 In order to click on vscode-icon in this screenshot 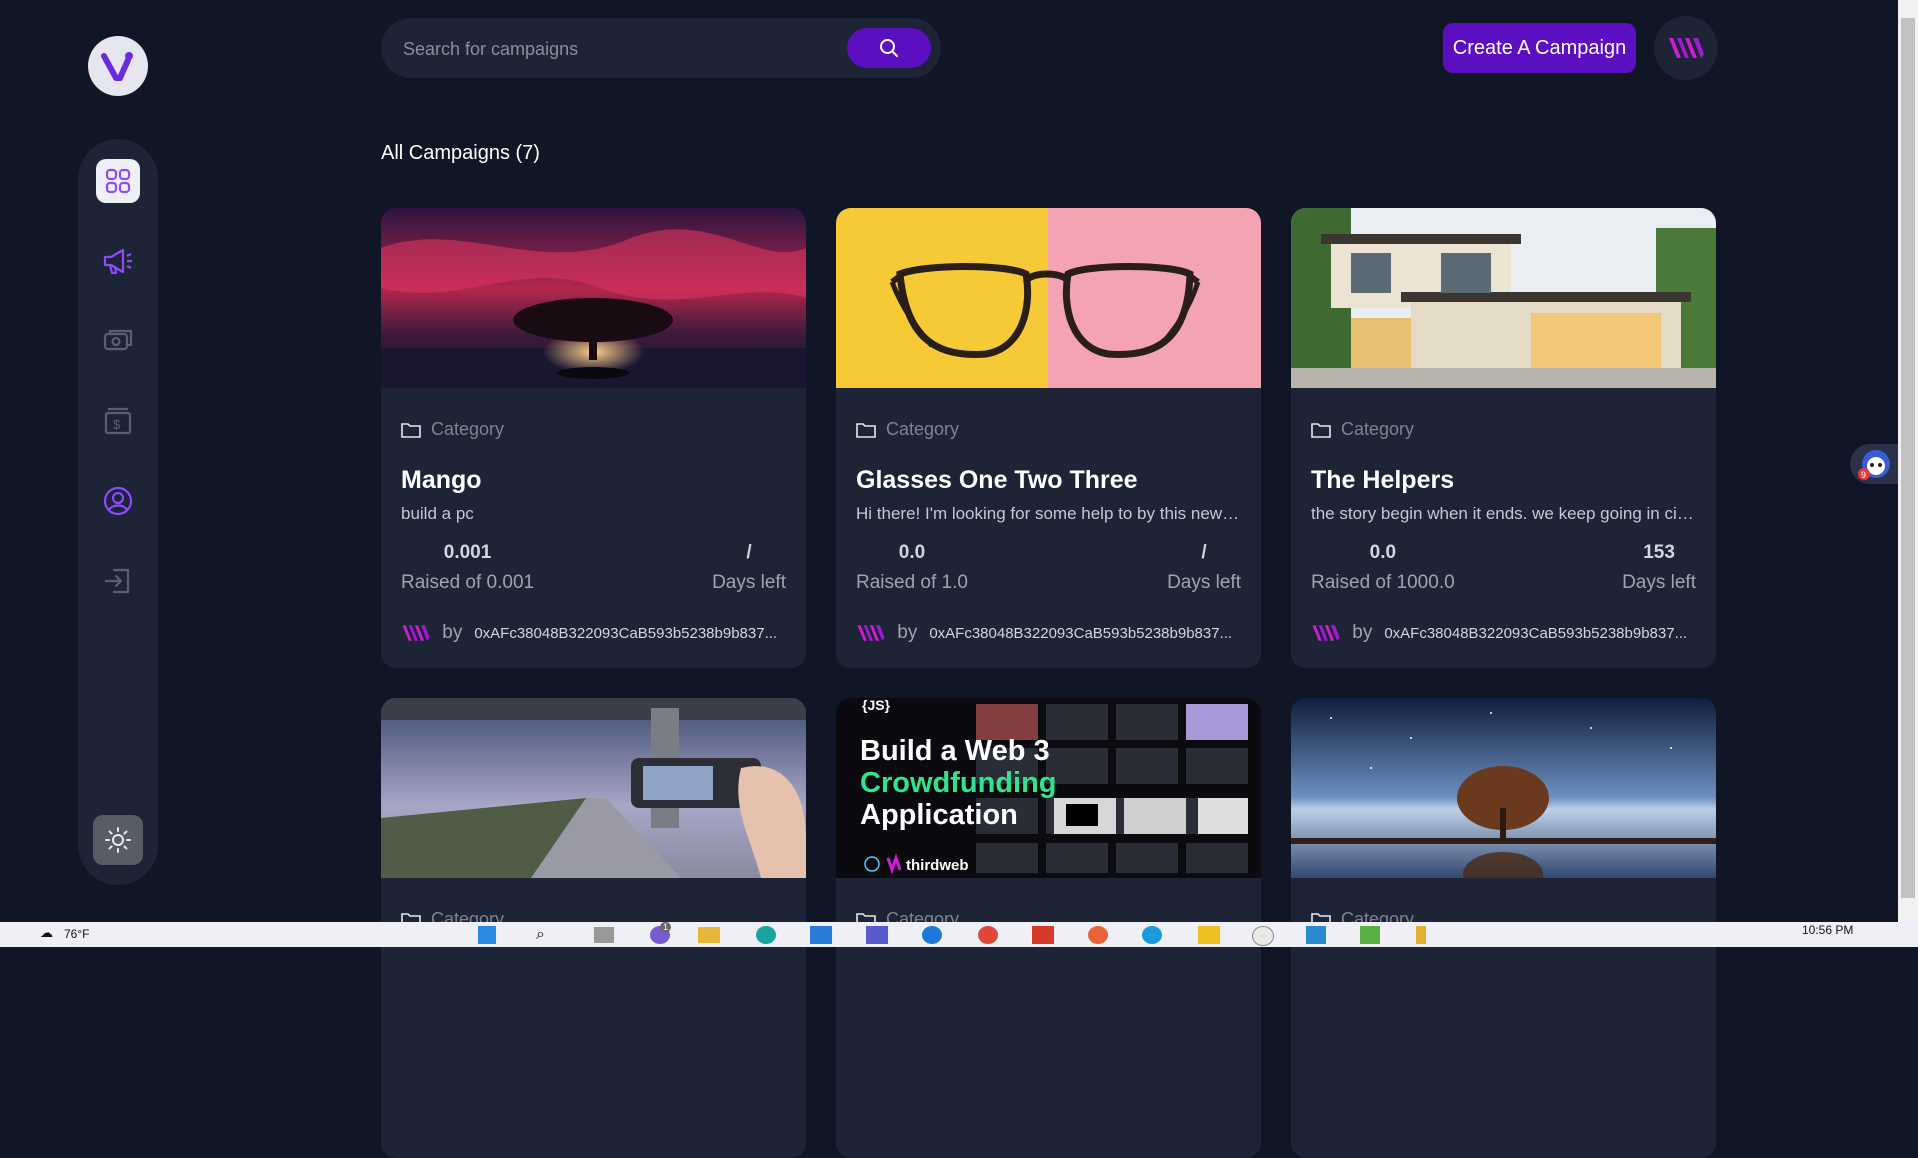, I will do `click(1316, 935)`.